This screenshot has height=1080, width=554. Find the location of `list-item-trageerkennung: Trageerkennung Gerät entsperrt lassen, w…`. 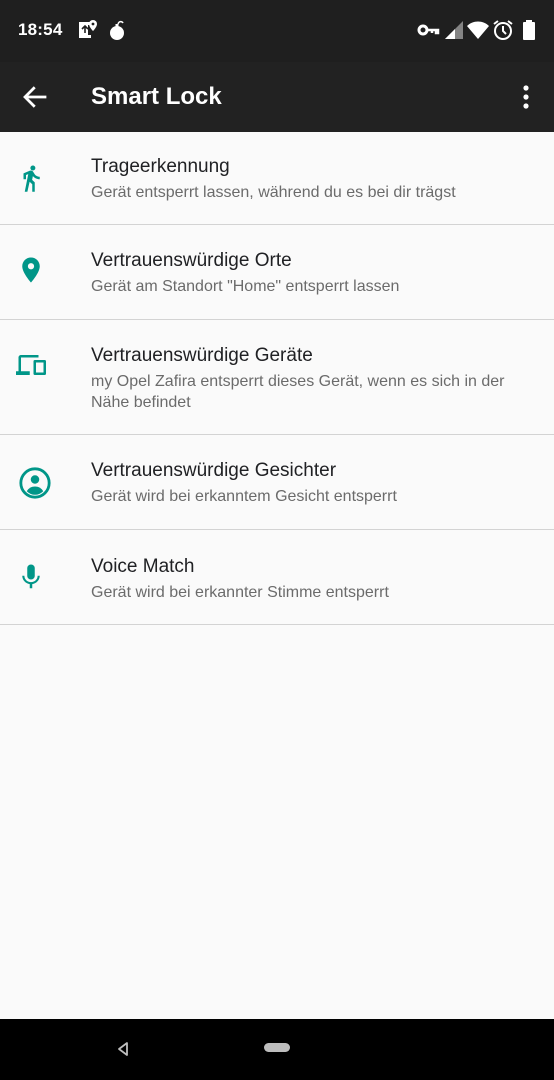

list-item-trageerkennung: Trageerkennung Gerät entsperrt lassen, w… is located at coordinates (277, 178).